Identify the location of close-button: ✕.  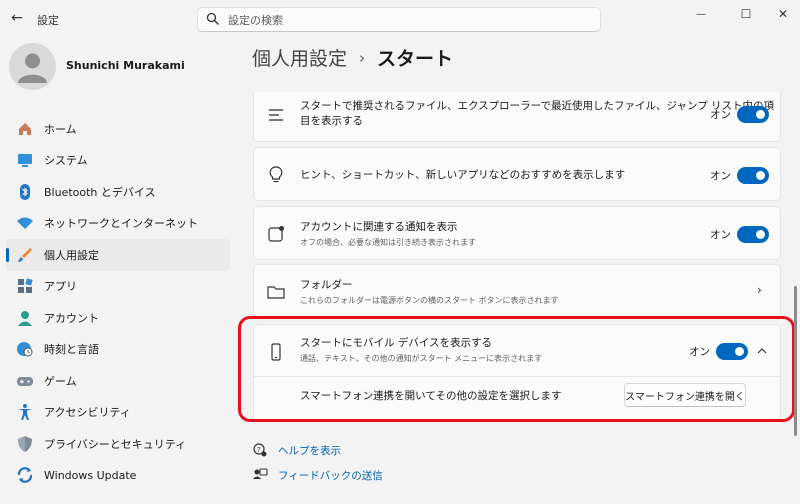
(783, 14).